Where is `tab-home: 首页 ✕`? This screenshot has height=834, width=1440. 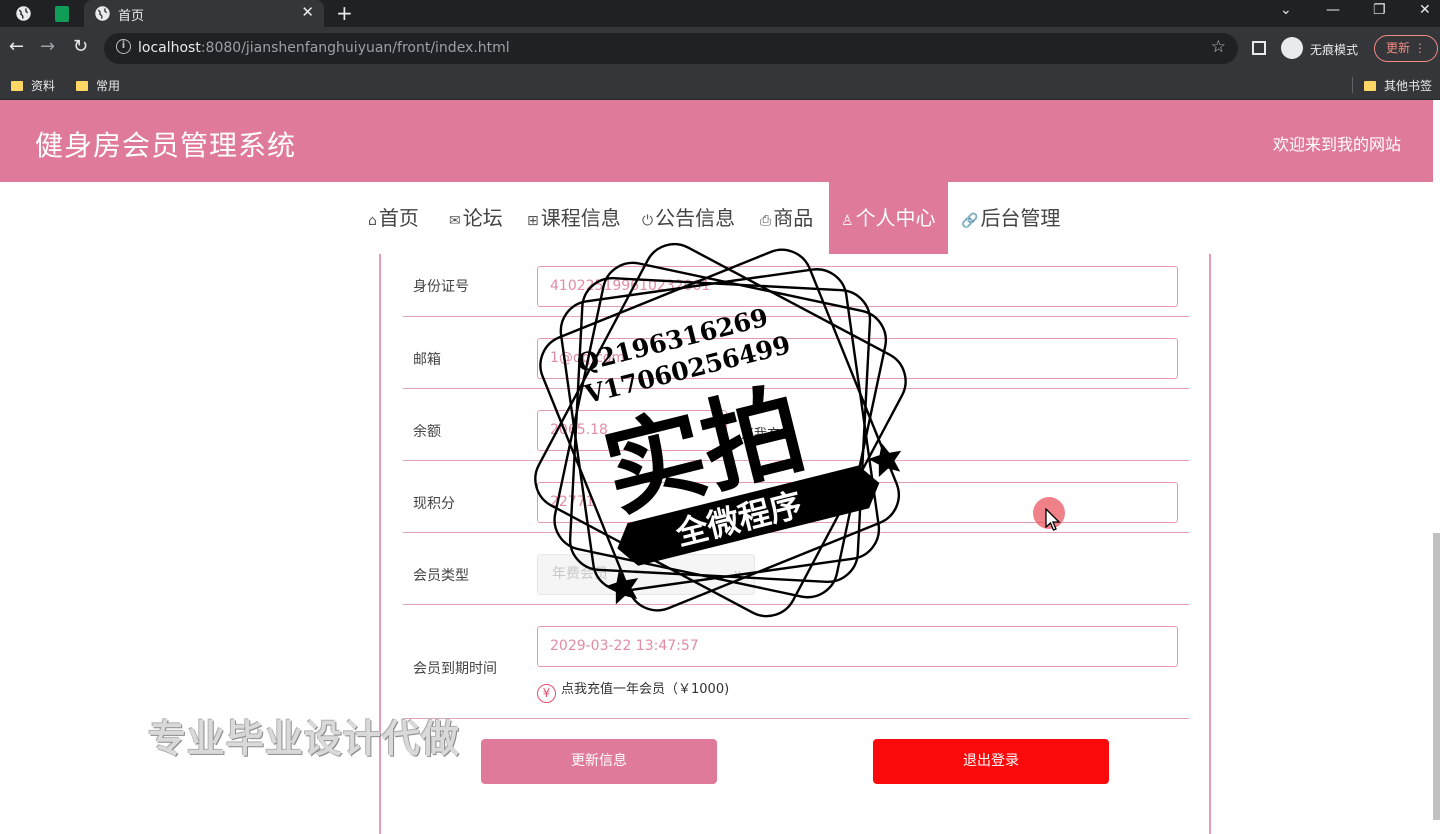
tab-home: 首页 ✕ is located at coordinates (204, 13).